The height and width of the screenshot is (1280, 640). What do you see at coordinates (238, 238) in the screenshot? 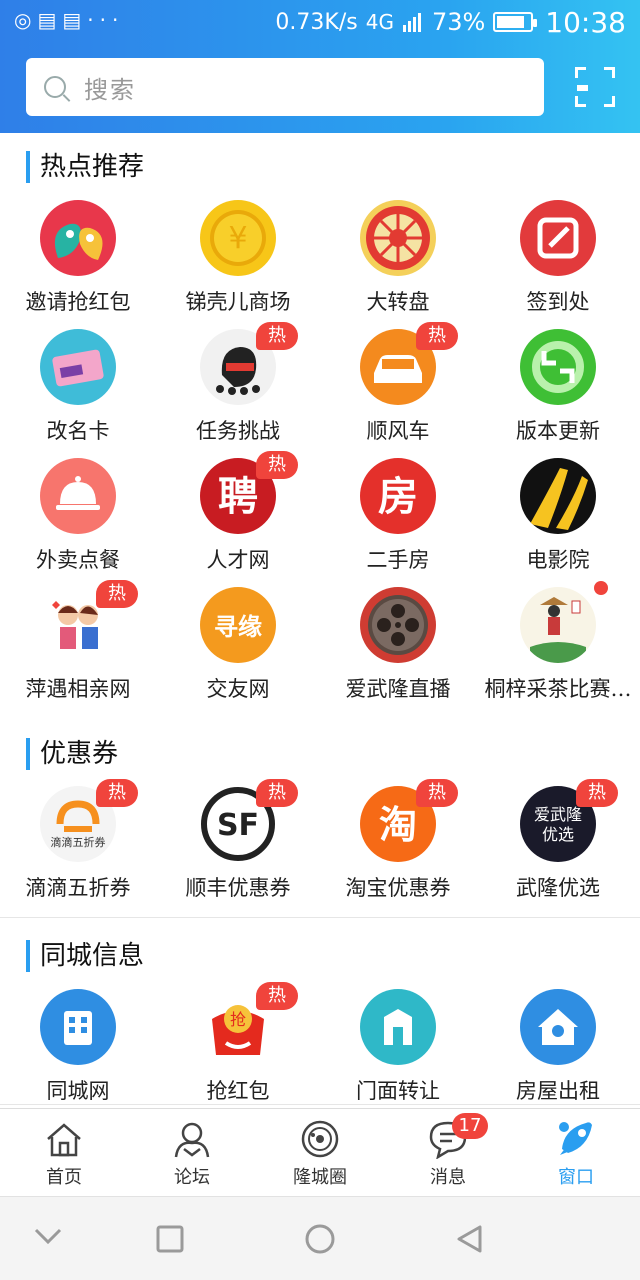
I see `gold-coin-icon: ¥` at bounding box center [238, 238].